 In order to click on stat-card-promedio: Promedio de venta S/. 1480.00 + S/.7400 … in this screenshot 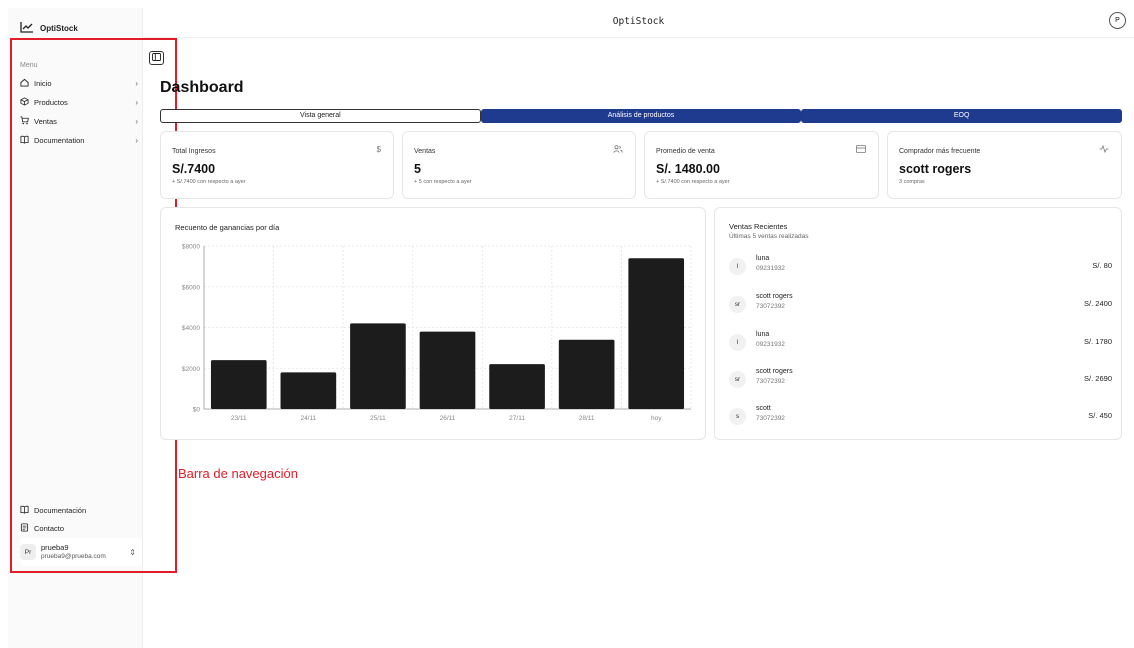, I will do `click(761, 165)`.